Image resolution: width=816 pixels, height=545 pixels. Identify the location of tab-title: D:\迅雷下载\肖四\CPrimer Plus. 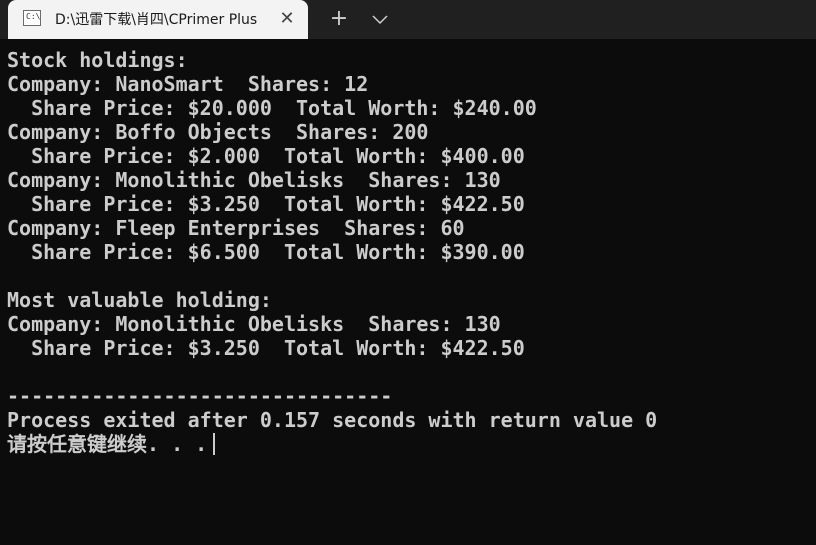
(156, 20).